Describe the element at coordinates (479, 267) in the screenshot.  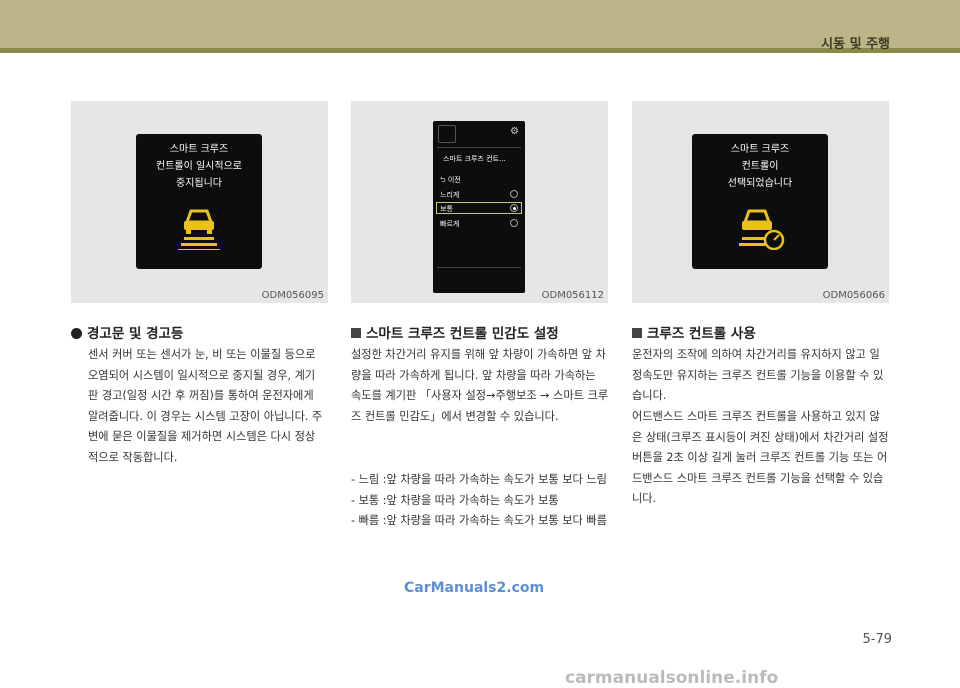
I see `menu-bottom-divider` at that location.